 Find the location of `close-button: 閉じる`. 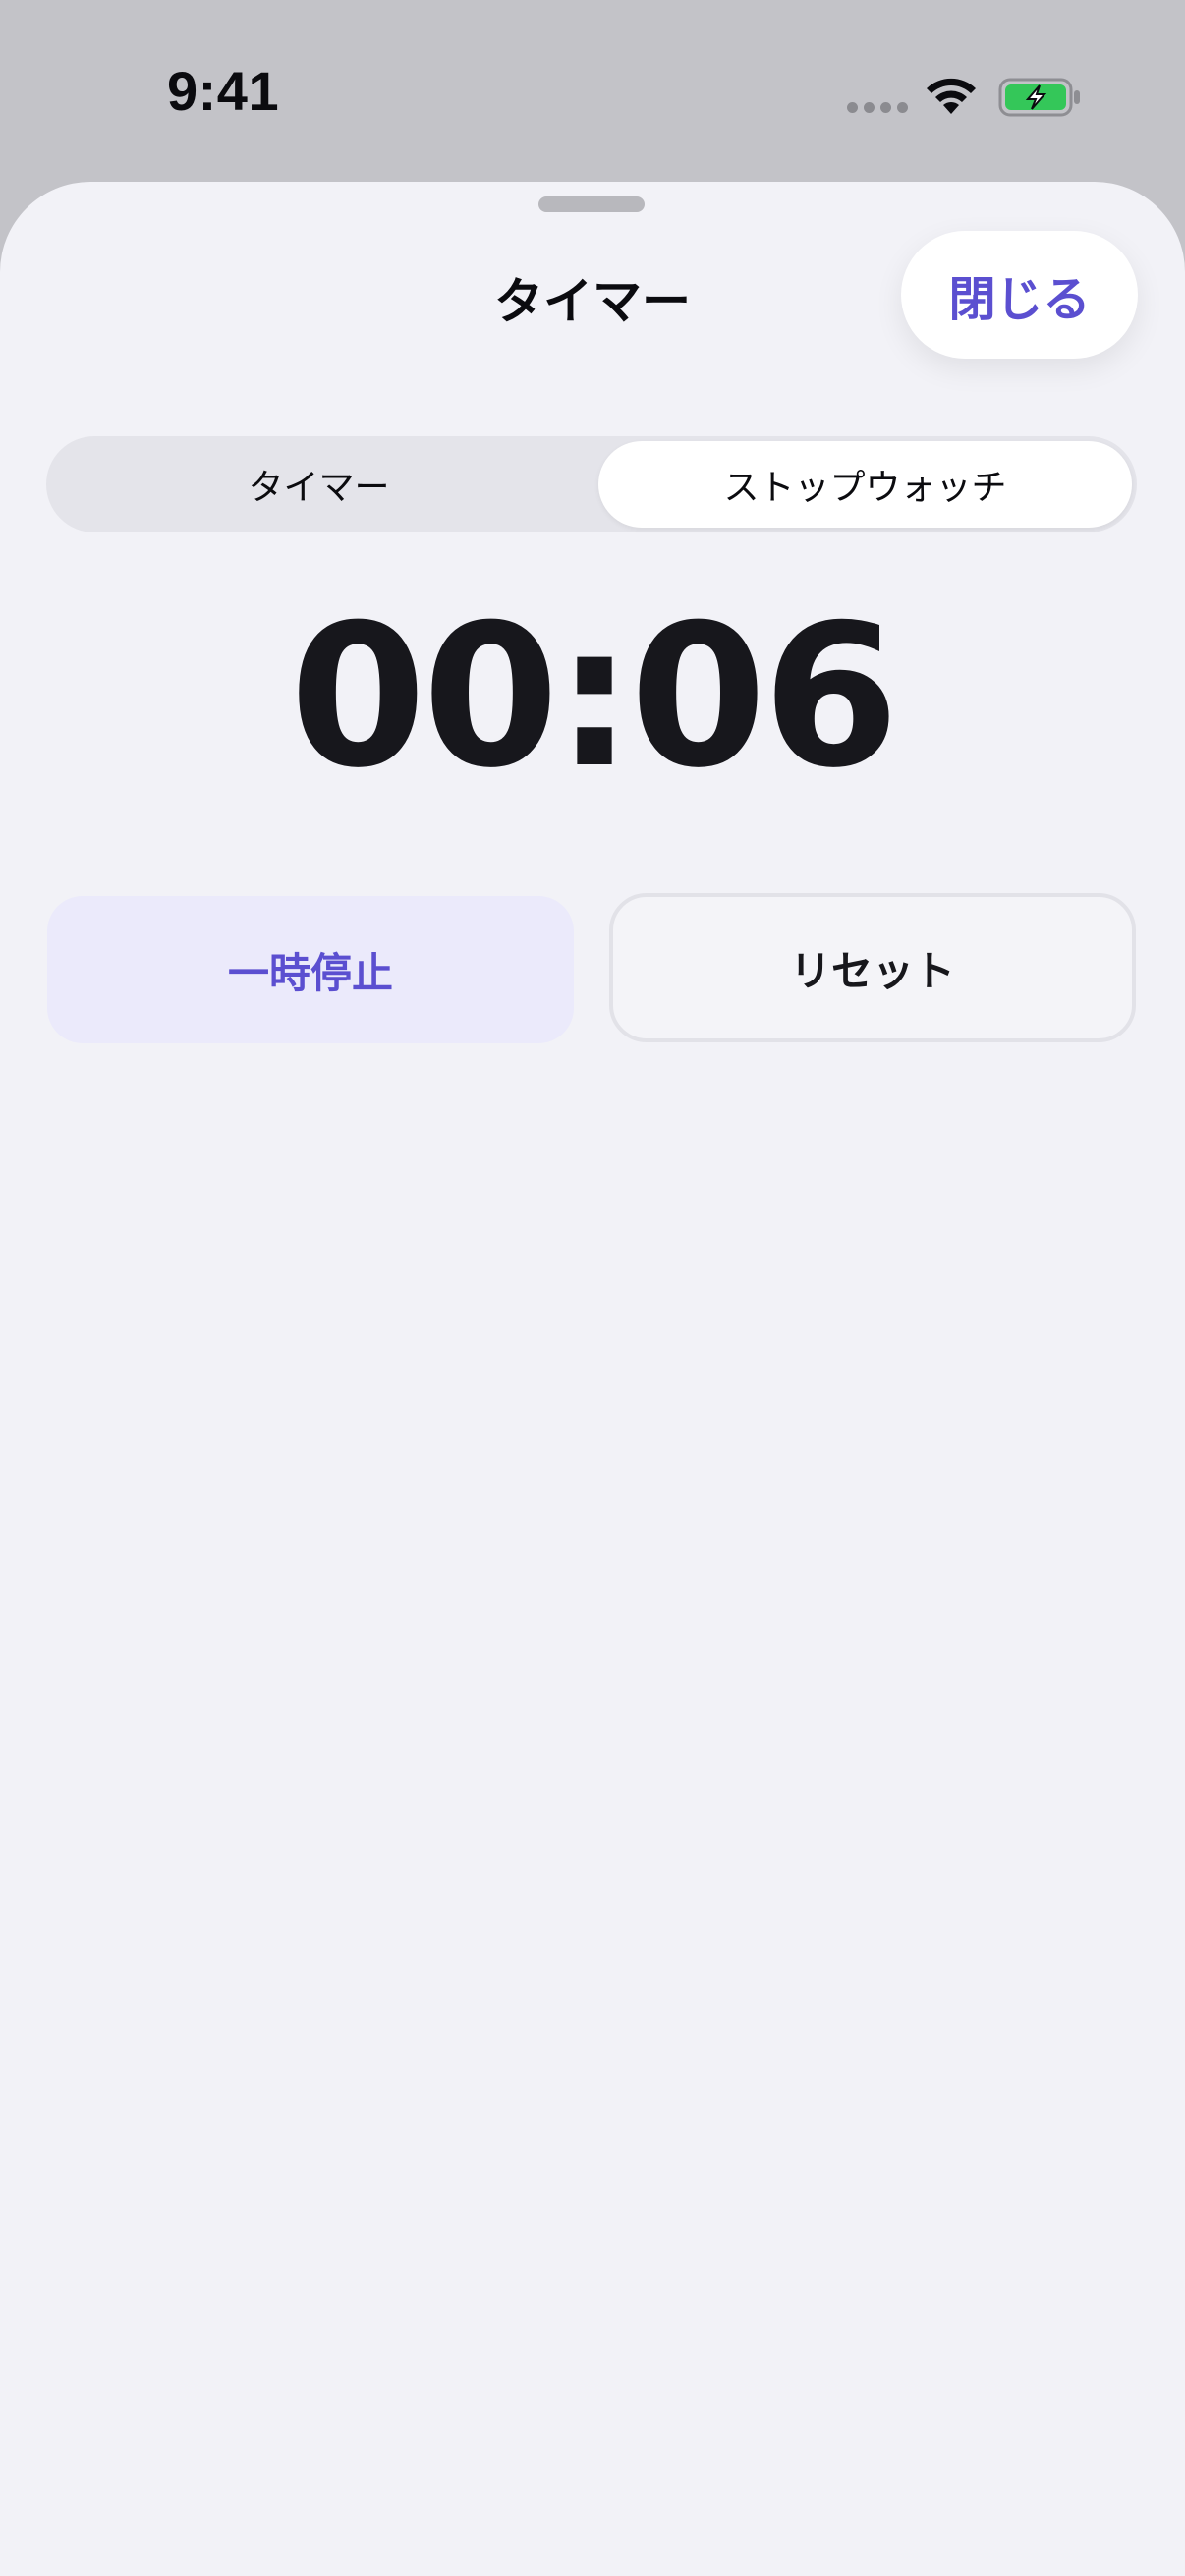

close-button: 閉じる is located at coordinates (1020, 295).